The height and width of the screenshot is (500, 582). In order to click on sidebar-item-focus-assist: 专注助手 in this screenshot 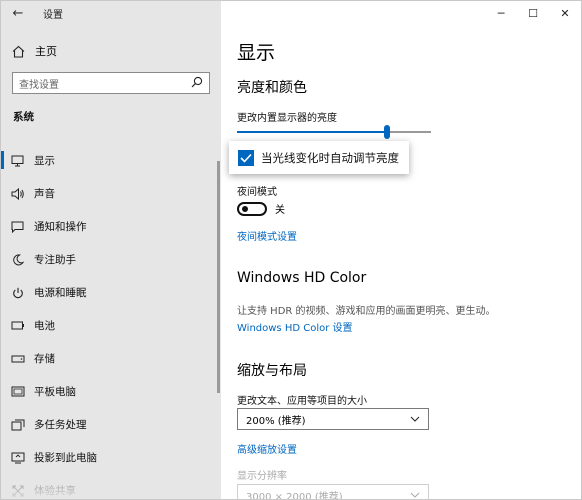, I will do `click(111, 259)`.